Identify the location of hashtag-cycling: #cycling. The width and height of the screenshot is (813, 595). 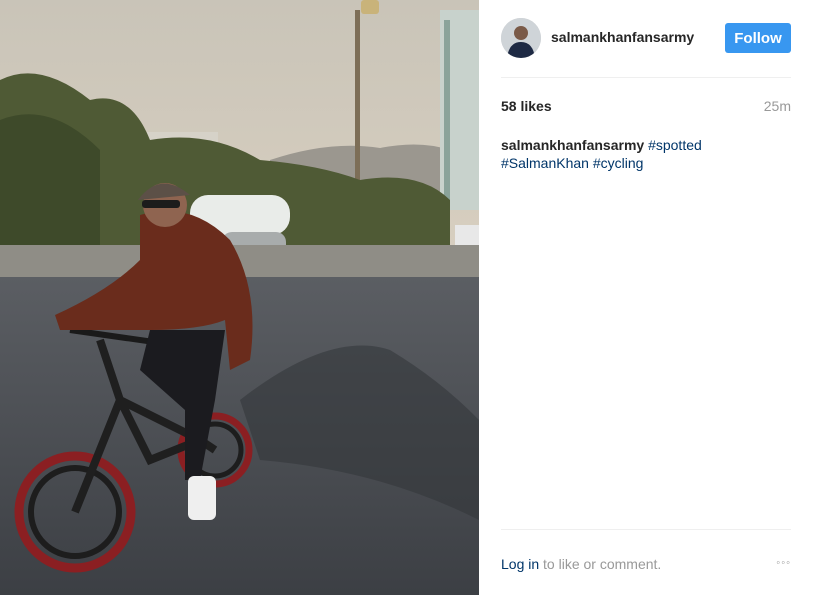
(618, 163).